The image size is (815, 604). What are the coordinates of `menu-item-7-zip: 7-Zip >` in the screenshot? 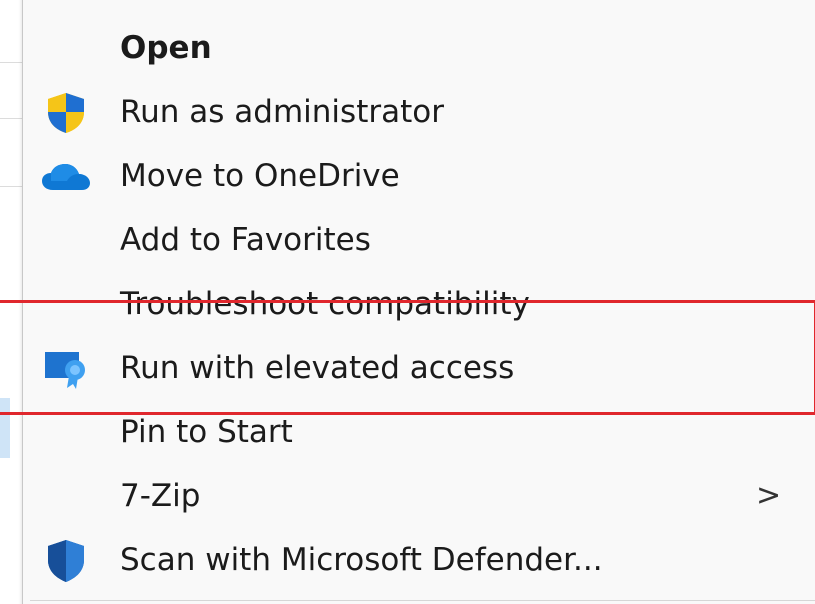 It's located at (419, 496).